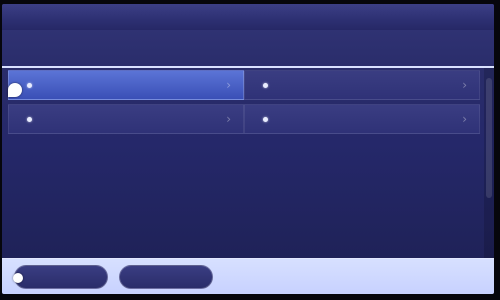 This screenshot has width=500, height=300. What do you see at coordinates (15, 90) in the screenshot?
I see `pointer-cursor-icon` at bounding box center [15, 90].